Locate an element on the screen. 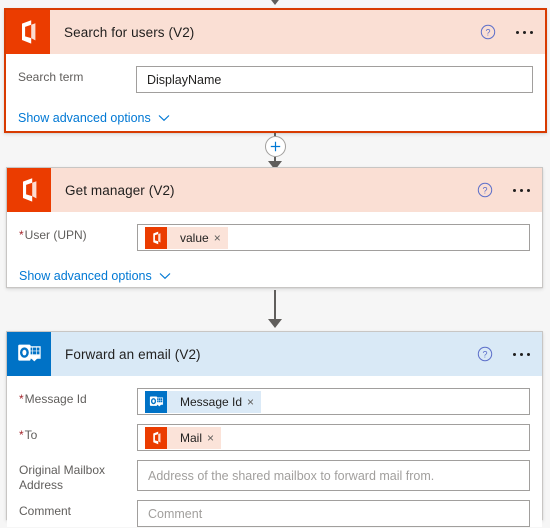 This screenshot has height=528, width=550. field-row-search-term: Search term DisplayName is located at coordinates (275, 79).